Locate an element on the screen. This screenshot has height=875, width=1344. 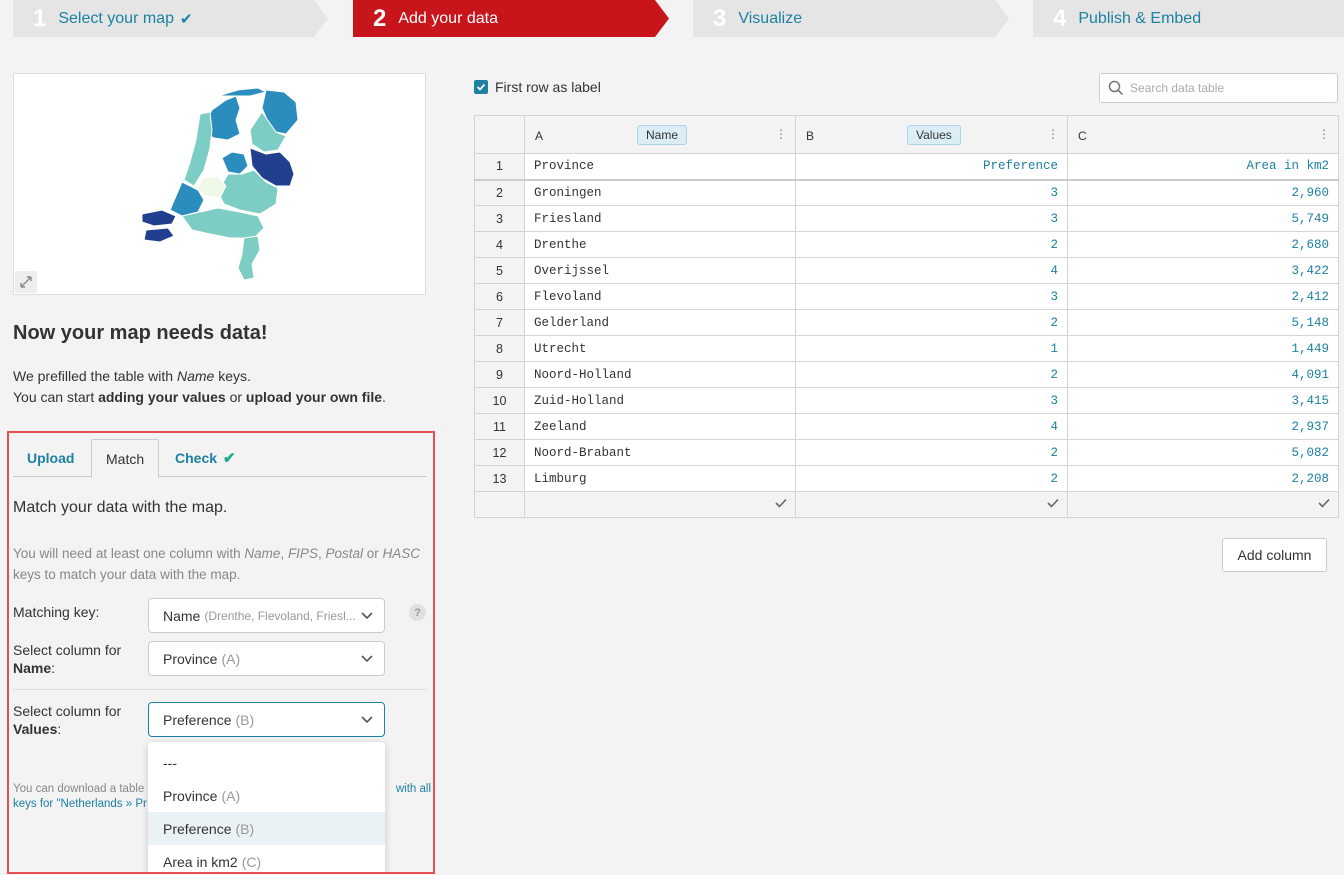
table-cell: 5,148 is located at coordinates (1203, 322).